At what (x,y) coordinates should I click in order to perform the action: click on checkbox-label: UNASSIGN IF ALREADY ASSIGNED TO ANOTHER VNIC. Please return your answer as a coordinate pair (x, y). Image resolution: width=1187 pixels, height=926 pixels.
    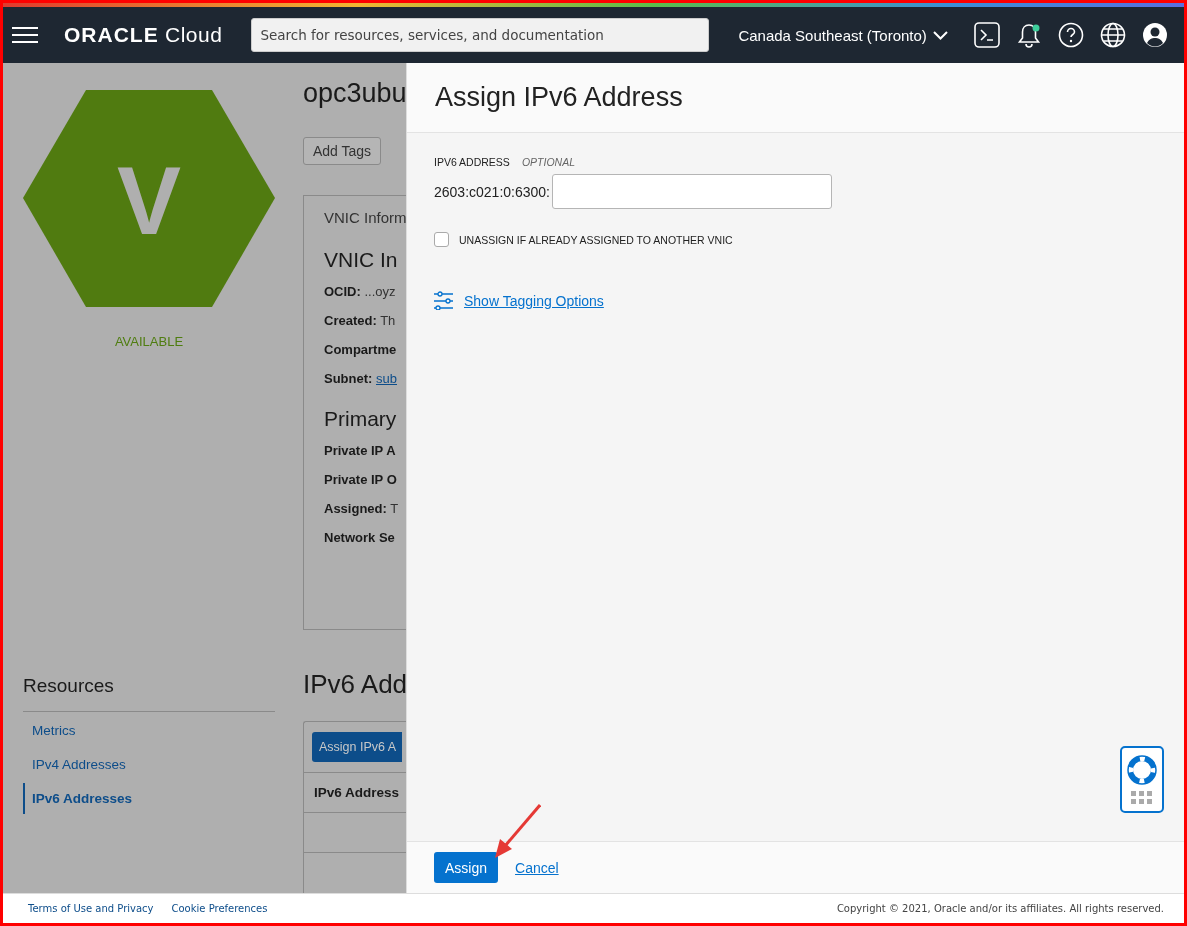
    Looking at the image, I should click on (596, 239).